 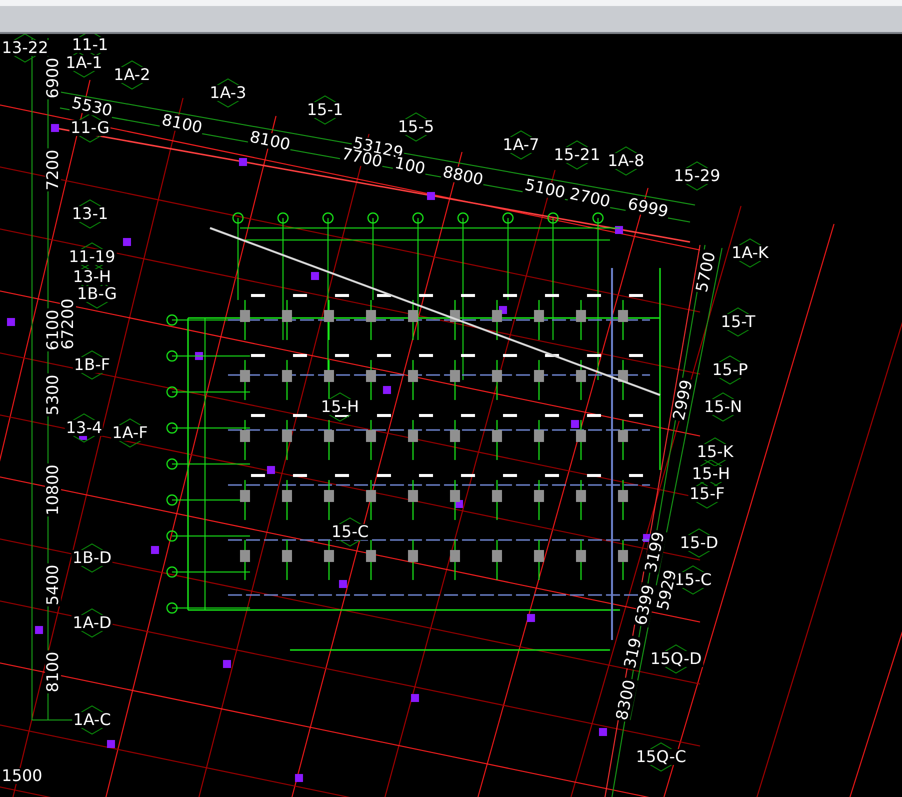 I want to click on axis-label: 1A-K, so click(x=750, y=253).